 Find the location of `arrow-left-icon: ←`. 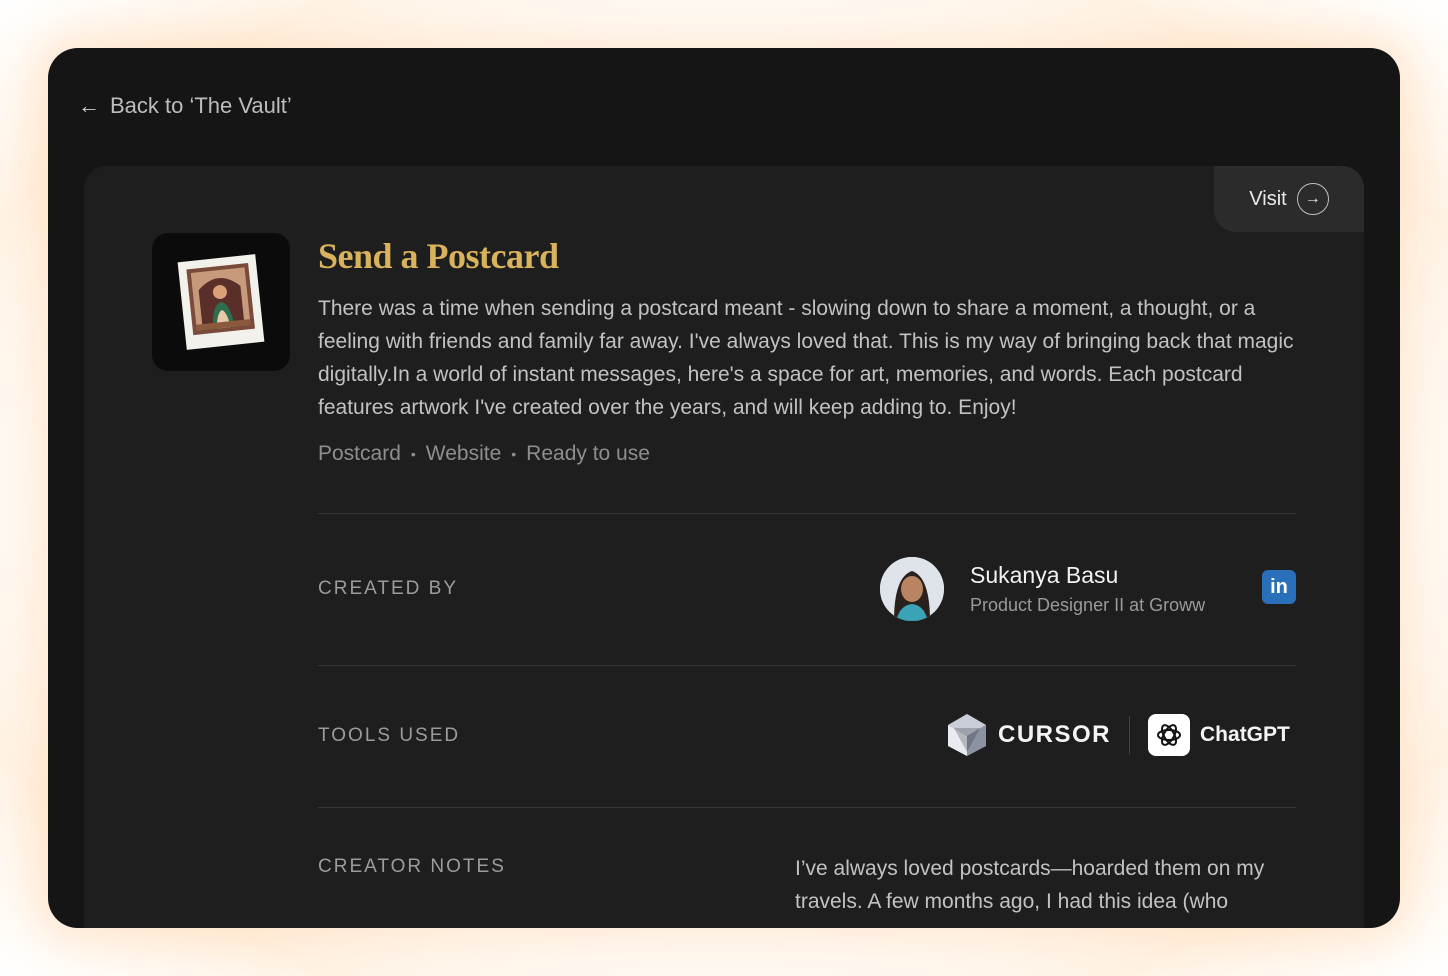

arrow-left-icon: ← is located at coordinates (89, 105).